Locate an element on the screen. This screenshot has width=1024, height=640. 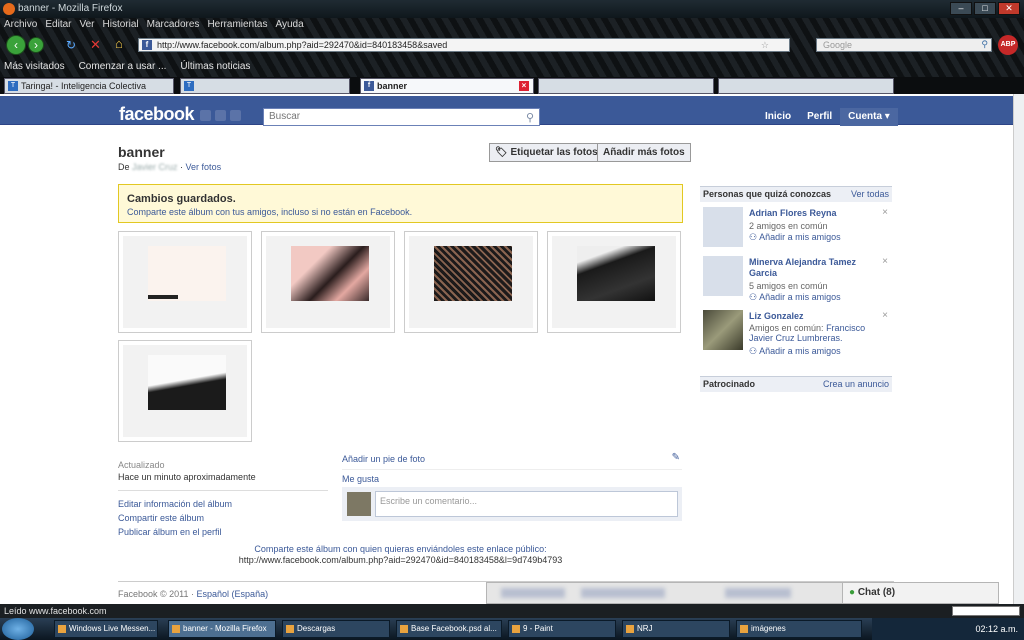
search-input: Google ⚲ is located at coordinates (904, 45).